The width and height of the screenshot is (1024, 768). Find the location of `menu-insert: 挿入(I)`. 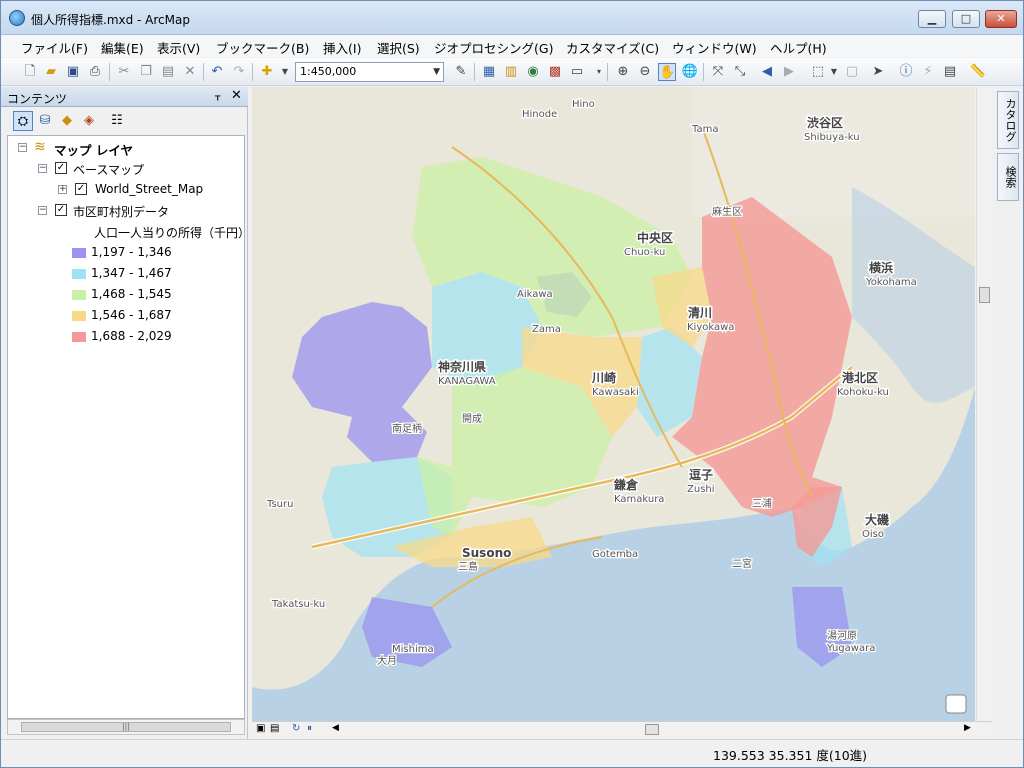

menu-insert: 挿入(I) is located at coordinates (342, 47).